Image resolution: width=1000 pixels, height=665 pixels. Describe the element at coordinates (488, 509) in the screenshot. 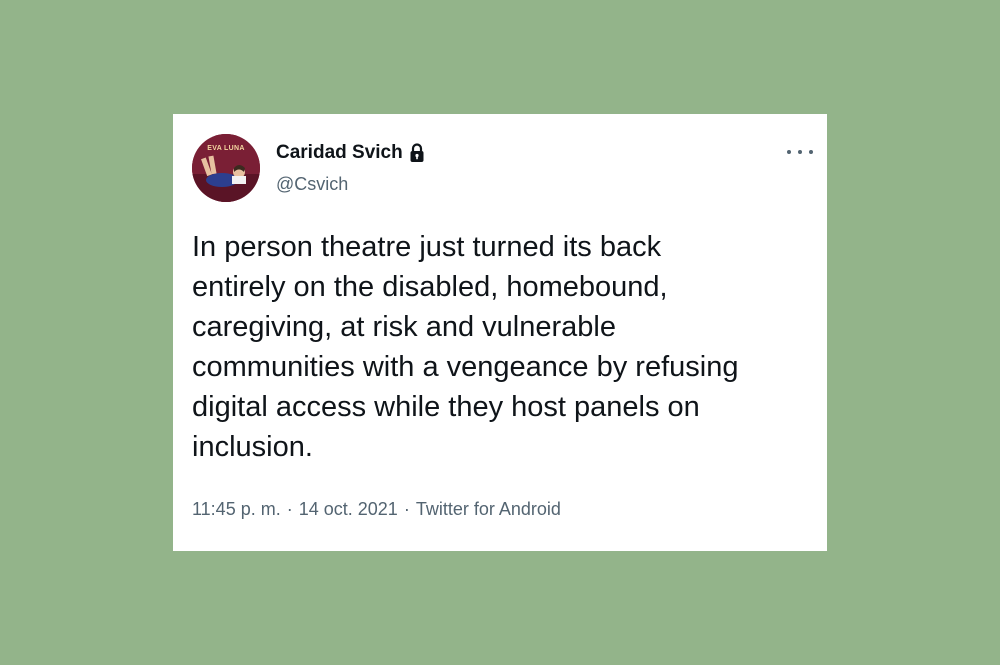

I see `tweet-source: Twitter for Android` at that location.